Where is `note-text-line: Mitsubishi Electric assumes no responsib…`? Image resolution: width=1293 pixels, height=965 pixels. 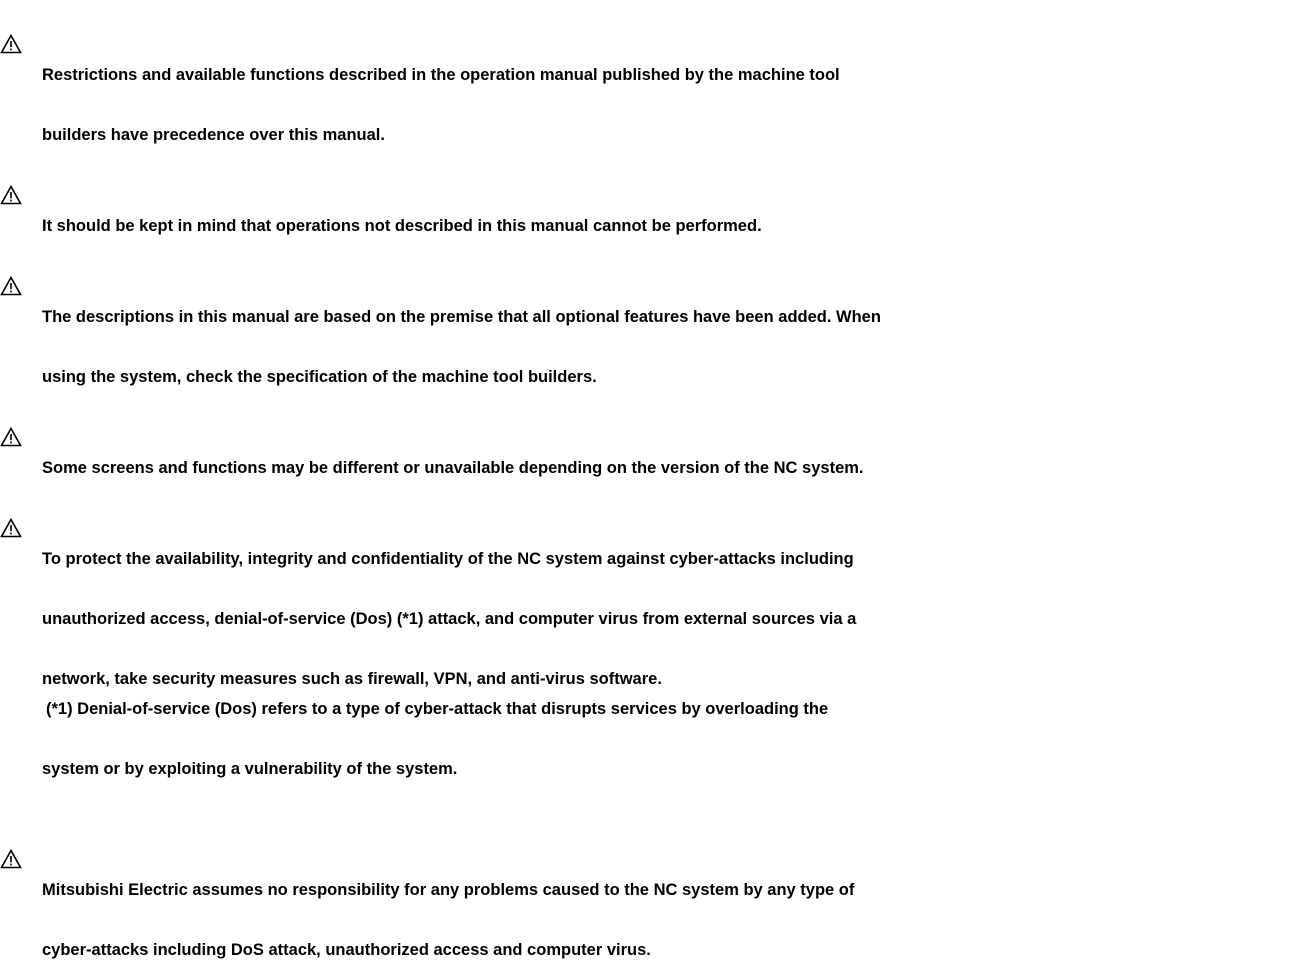
note-text-line: Mitsubishi Electric assumes no responsib… is located at coordinates (448, 890).